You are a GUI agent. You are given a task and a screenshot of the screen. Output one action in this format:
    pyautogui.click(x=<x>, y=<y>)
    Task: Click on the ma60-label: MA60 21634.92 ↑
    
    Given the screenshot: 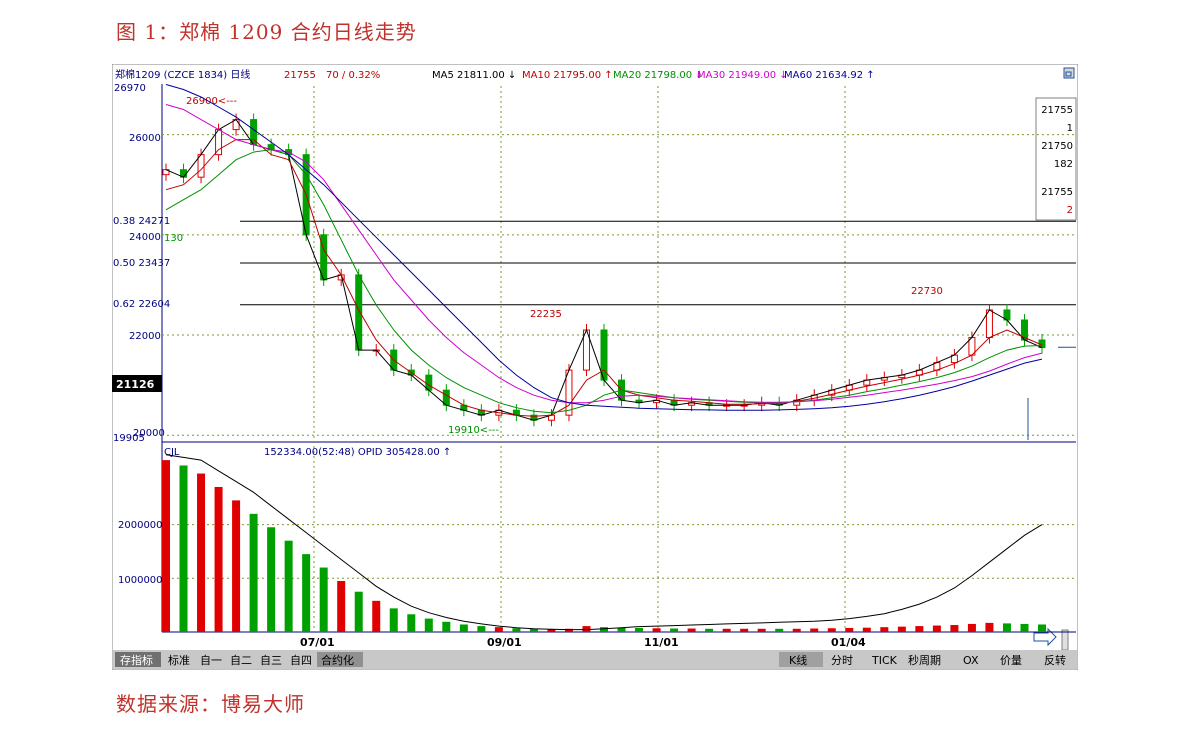 What is the action you would take?
    pyautogui.click(x=829, y=75)
    